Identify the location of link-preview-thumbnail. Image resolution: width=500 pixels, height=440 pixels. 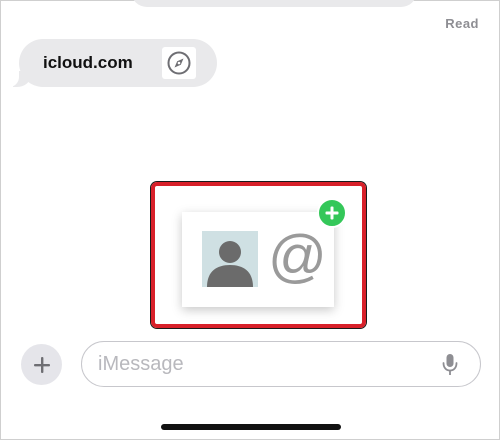
(179, 63).